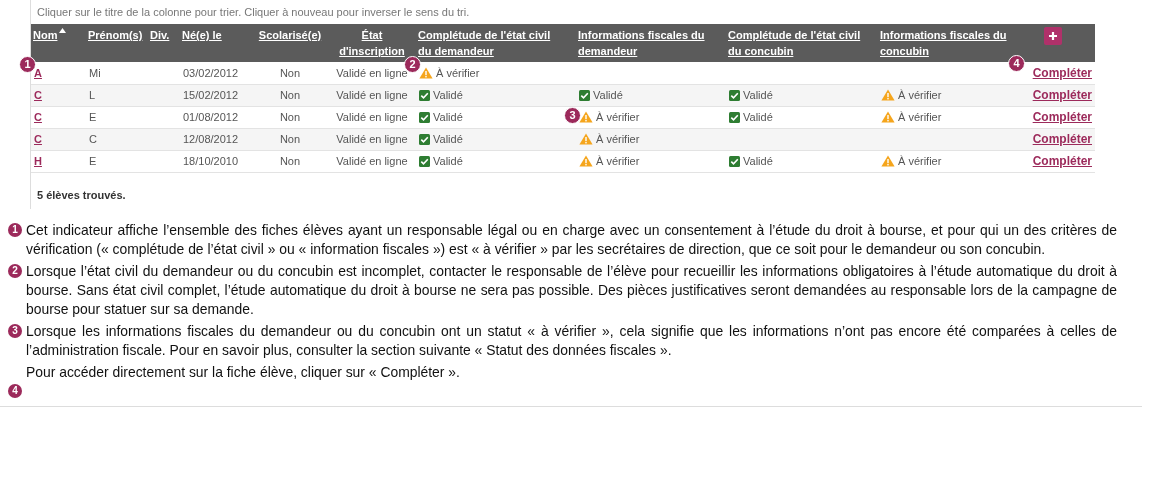 The image size is (1165, 499). What do you see at coordinates (571, 240) in the screenshot?
I see `note-paragraph: Cet indicateur affiche l’ensemble des fiches élèves ayant un responsable légal ou en charge avec un consentement à l’étude du droit à bourse, et pour qui un des critères de vérification (« complétude de l’état civil » ou « information fiscales ») est « à vérifier » par les secrétaires de direction, que ce soit pour le demandeur ou son concubin.` at bounding box center [571, 240].